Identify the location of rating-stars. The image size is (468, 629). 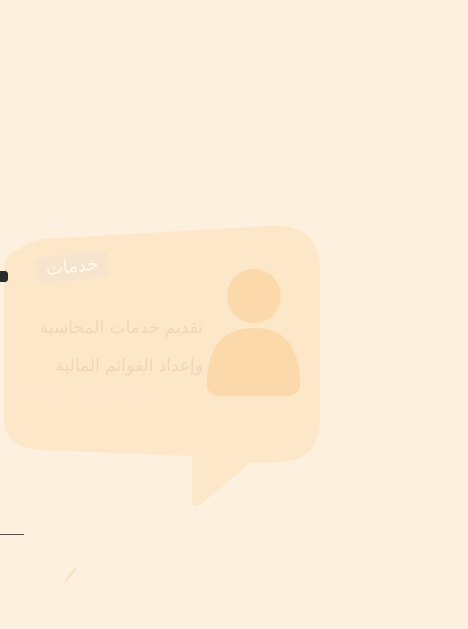
(82, 394).